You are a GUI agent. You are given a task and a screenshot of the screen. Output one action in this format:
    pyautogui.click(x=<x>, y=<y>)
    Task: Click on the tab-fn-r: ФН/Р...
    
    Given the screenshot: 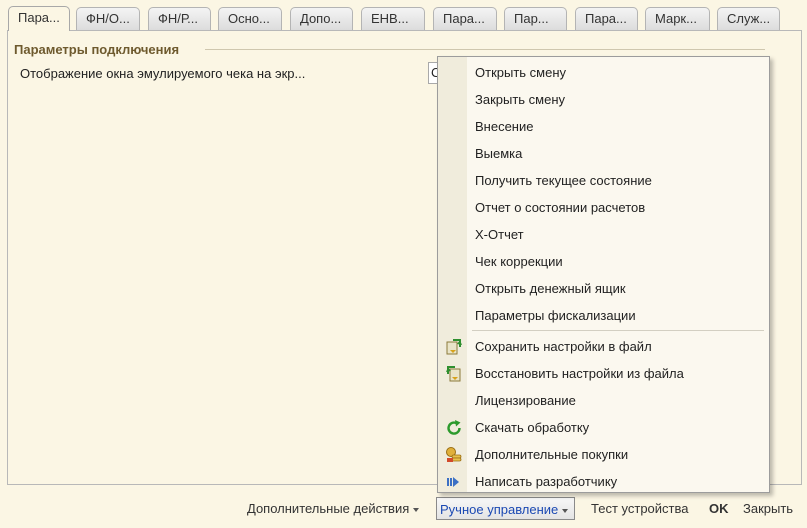 What is the action you would take?
    pyautogui.click(x=179, y=18)
    